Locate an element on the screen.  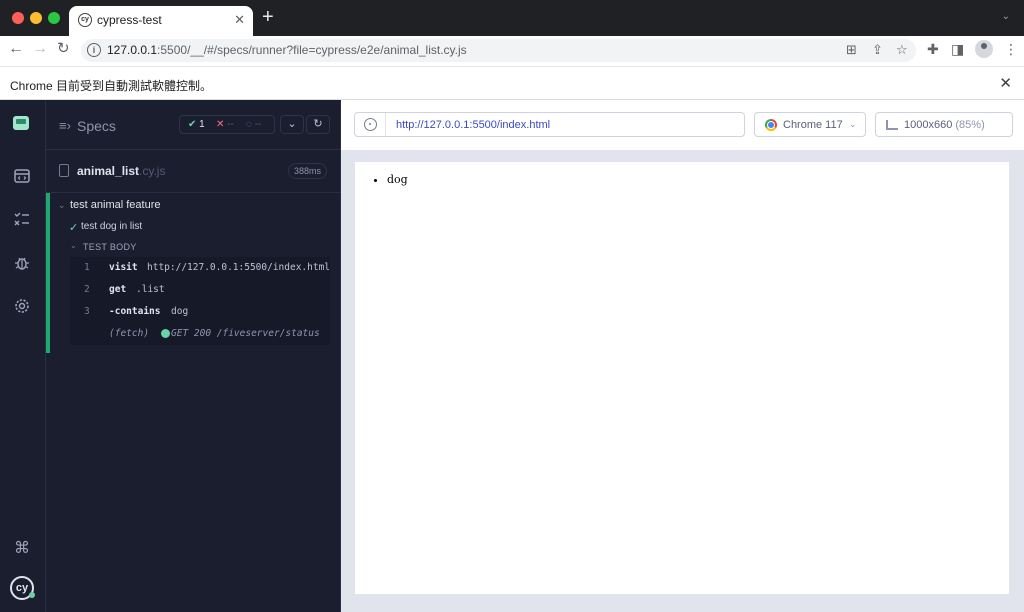
divider is located at coordinates (385, 124).